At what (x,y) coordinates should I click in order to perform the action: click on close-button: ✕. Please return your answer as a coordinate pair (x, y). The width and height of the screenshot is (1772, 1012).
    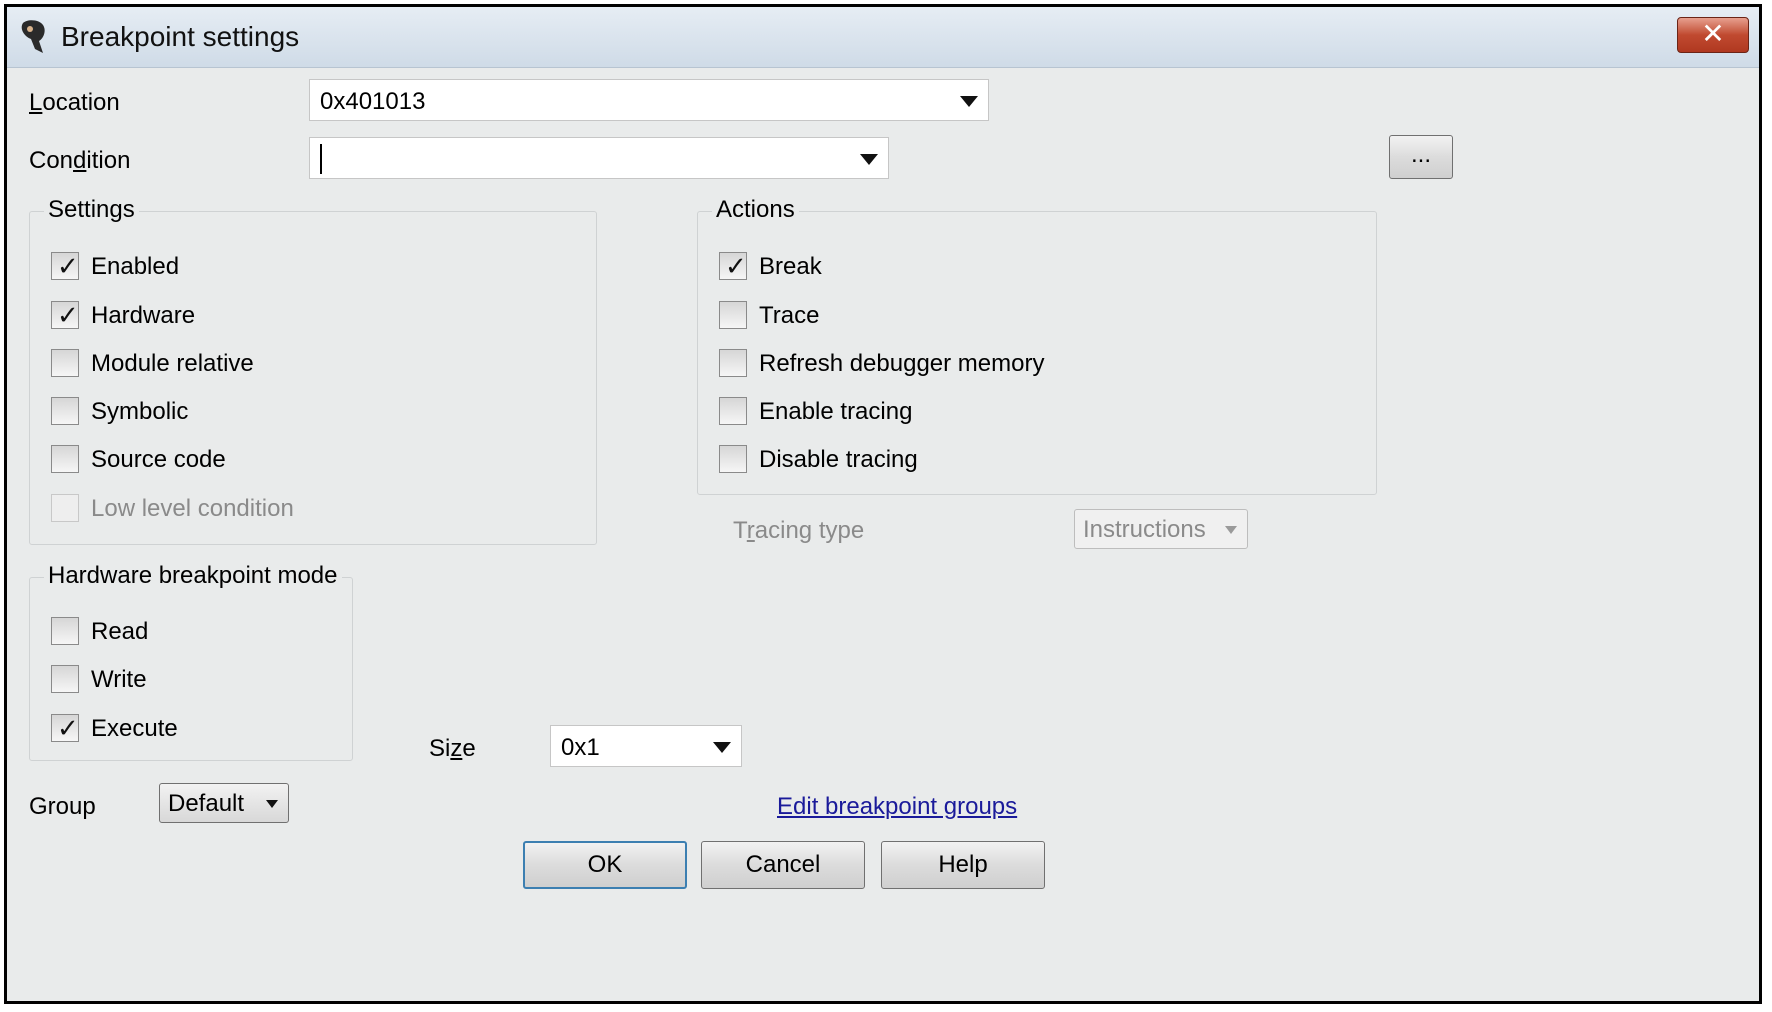
    Looking at the image, I should click on (1713, 35).